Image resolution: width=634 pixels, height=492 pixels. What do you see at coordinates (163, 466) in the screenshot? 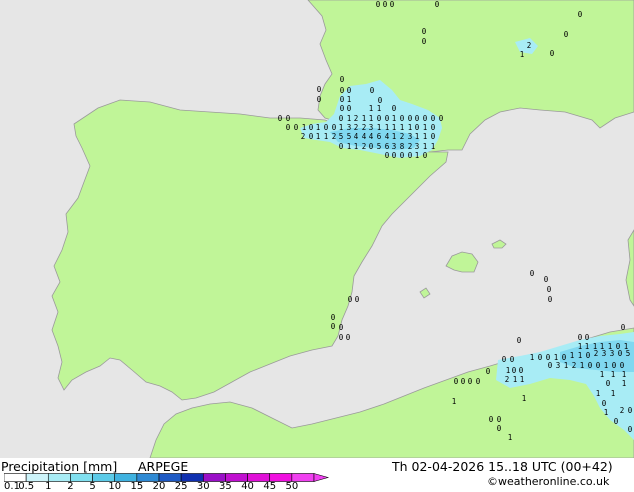
I see `model-name: ARPEGE` at bounding box center [163, 466].